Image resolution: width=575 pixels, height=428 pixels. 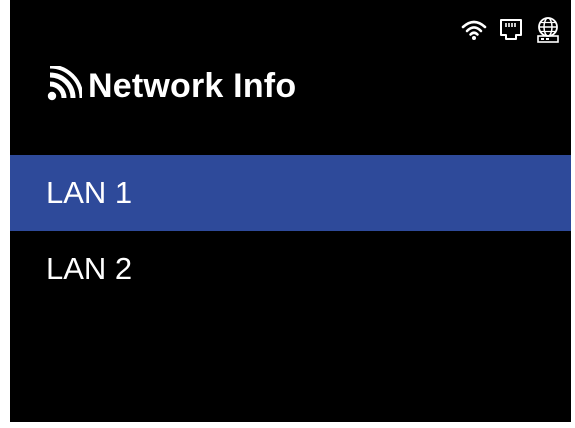 I want to click on wifi-icon, so click(x=474, y=30).